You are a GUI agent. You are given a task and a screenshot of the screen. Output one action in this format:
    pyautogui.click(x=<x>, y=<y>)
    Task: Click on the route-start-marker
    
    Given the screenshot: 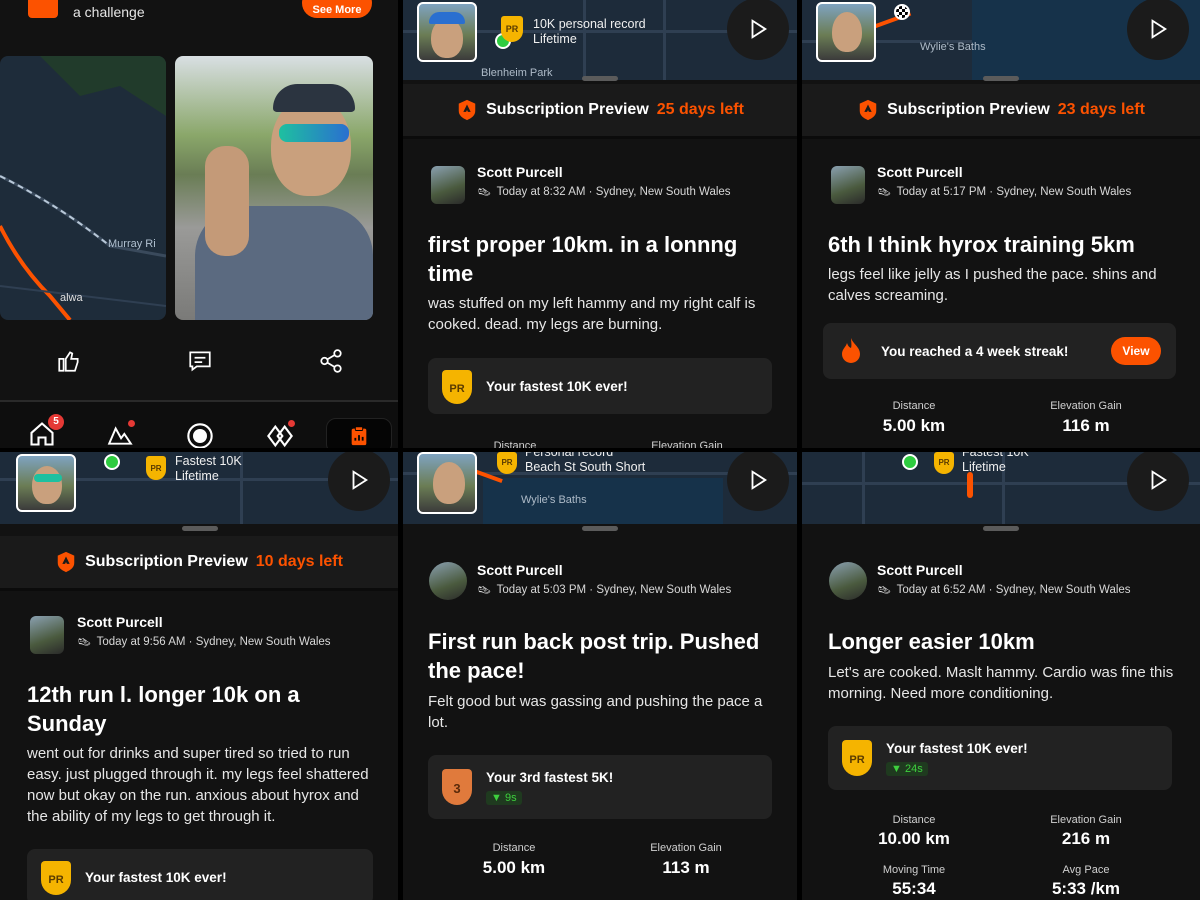 What is the action you would take?
    pyautogui.click(x=112, y=462)
    